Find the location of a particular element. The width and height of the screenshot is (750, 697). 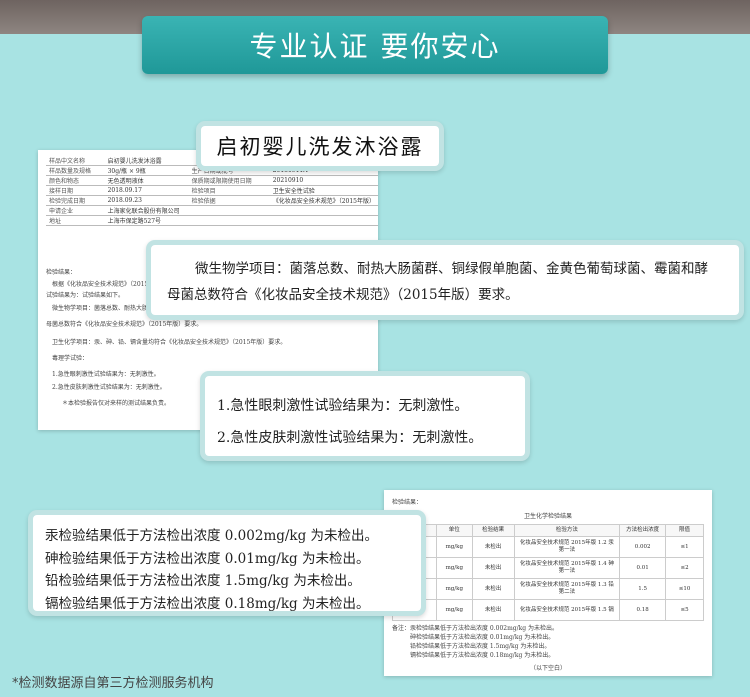

sample-info-cell: 上海市保定路527号 is located at coordinates (146, 220).